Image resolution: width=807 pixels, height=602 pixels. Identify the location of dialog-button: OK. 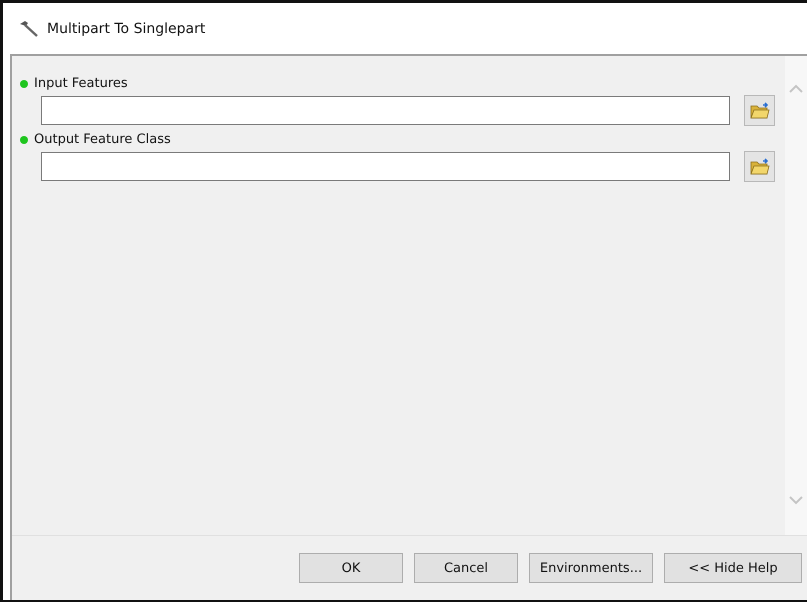
(351, 568).